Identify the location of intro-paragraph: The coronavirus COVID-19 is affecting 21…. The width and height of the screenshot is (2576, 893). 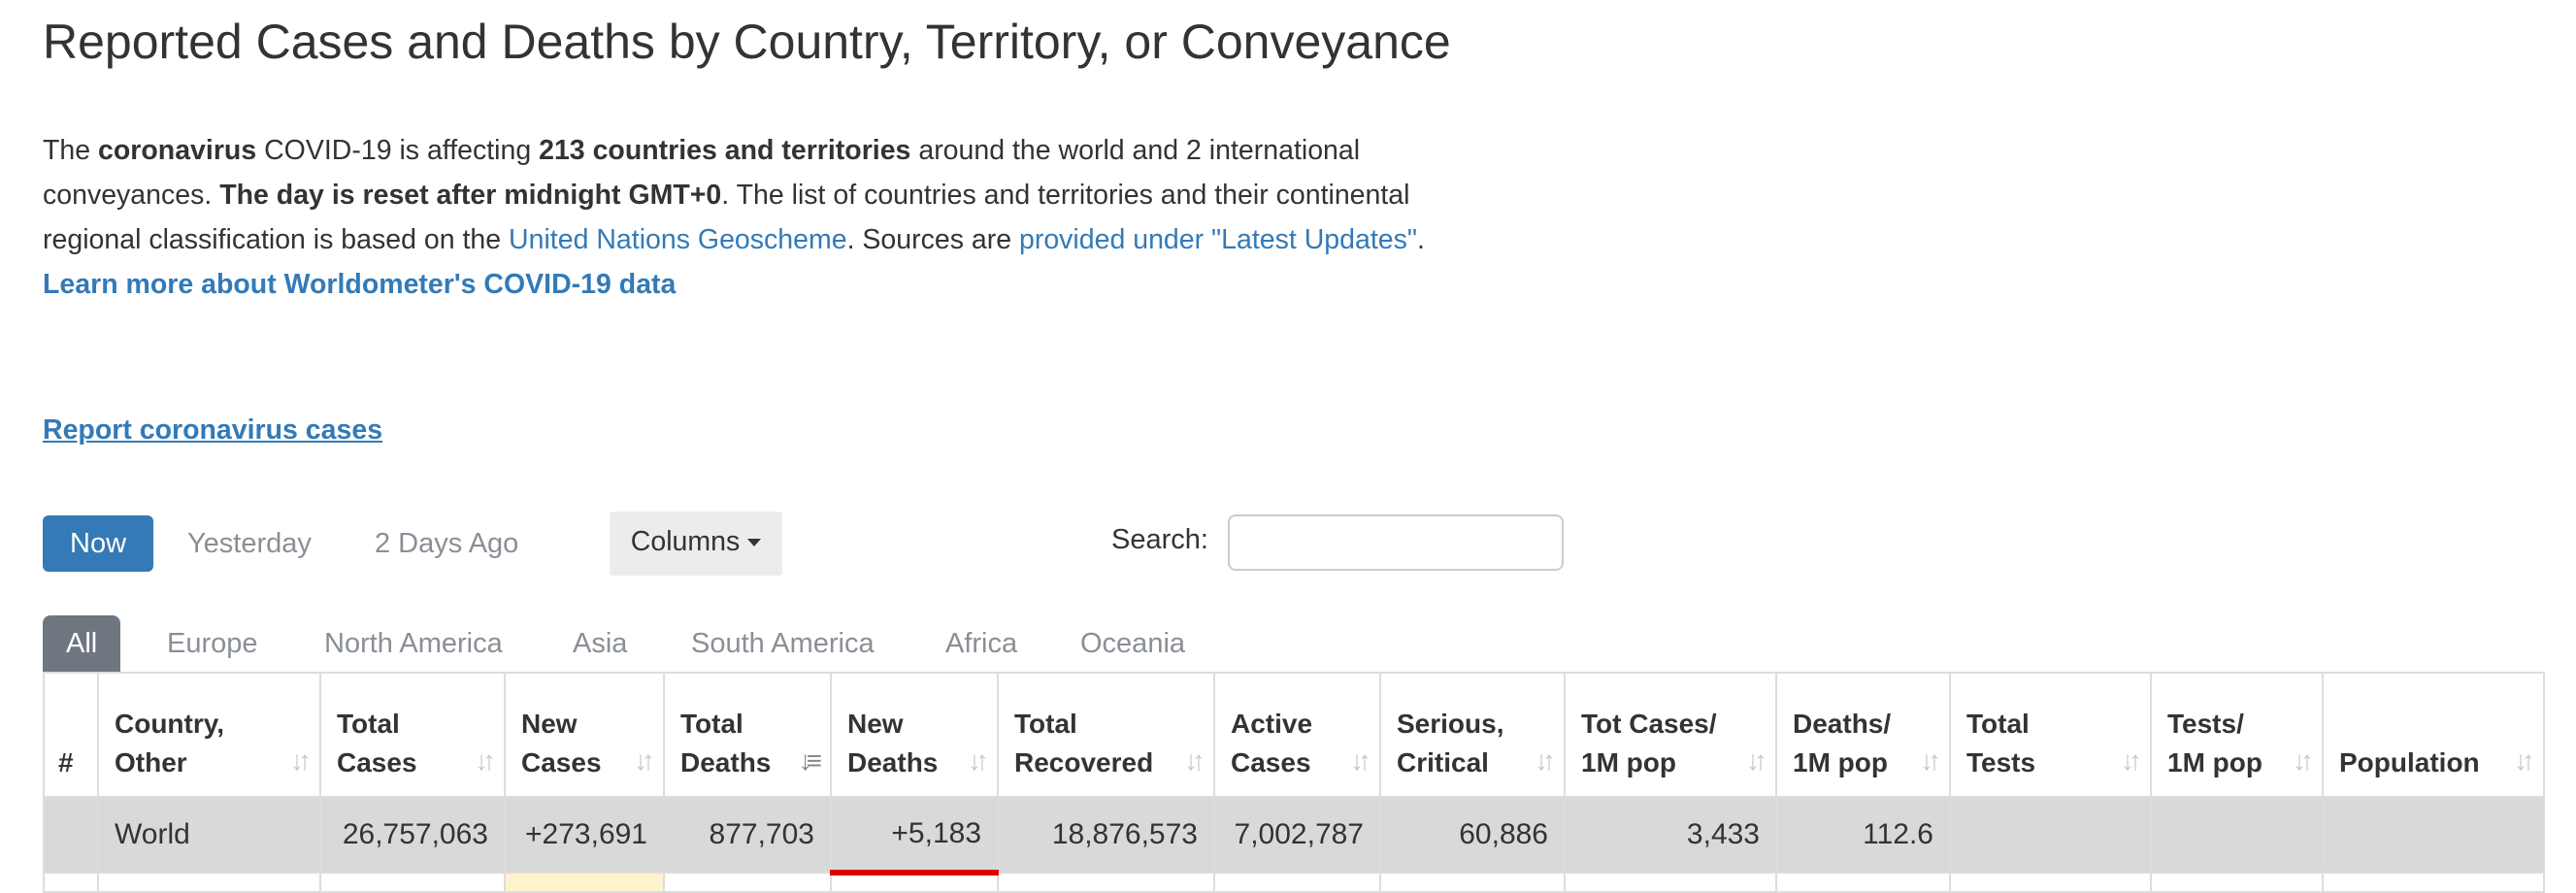
(771, 217).